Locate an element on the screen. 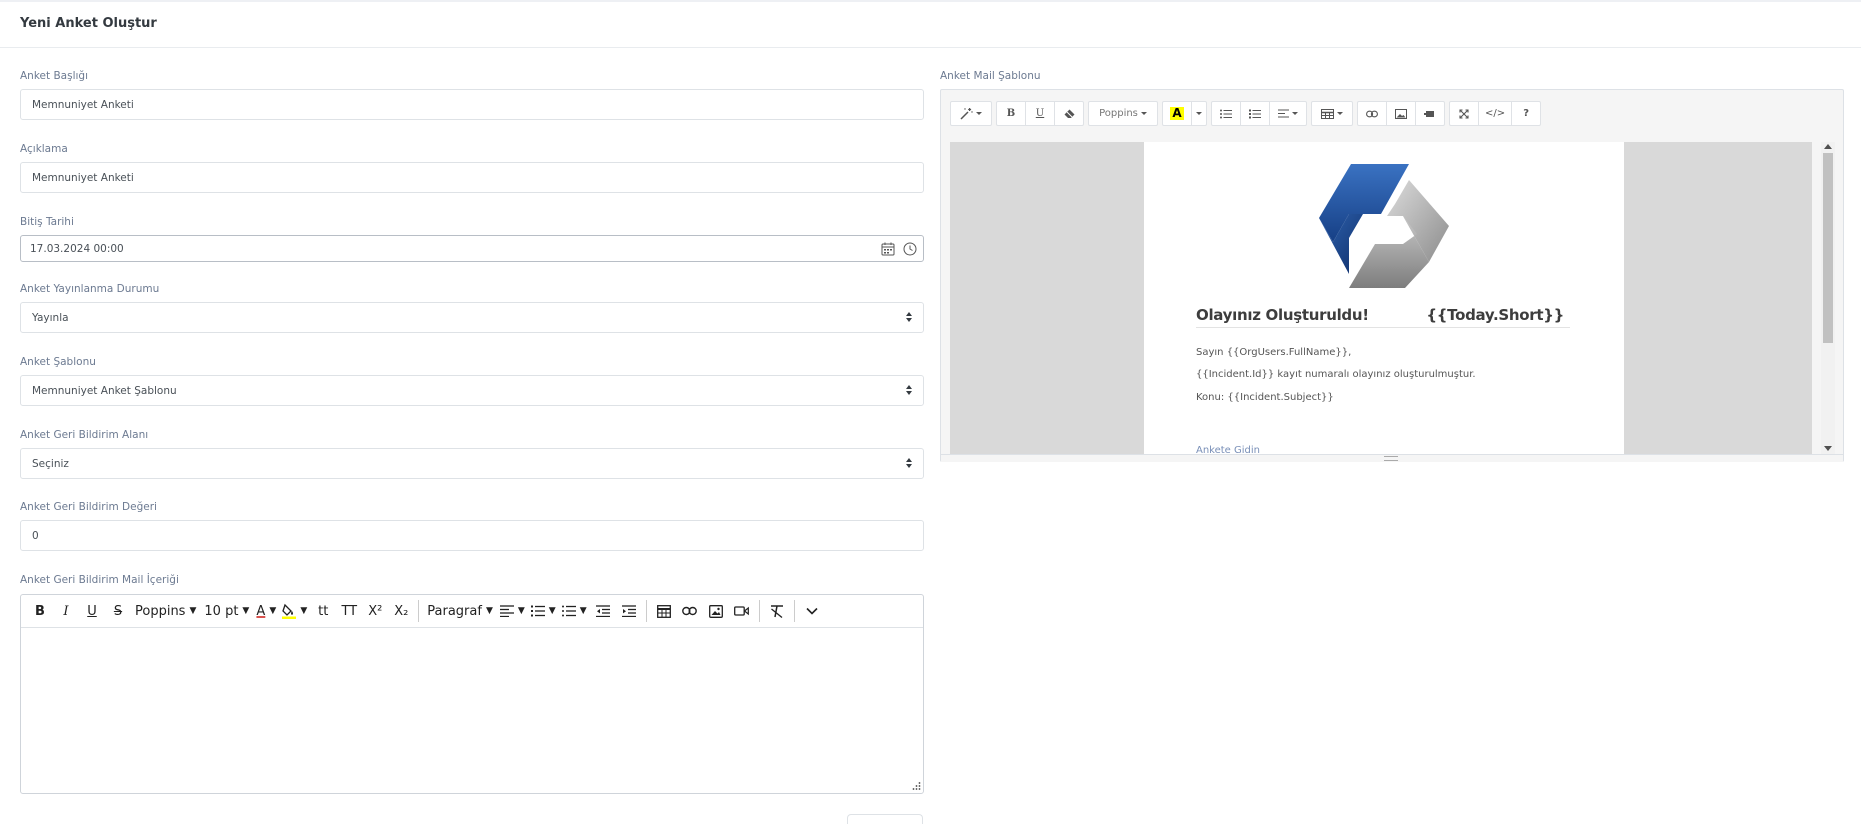 This screenshot has width=1861, height=824. feedback-field-select: Seçiniz is located at coordinates (472, 463).